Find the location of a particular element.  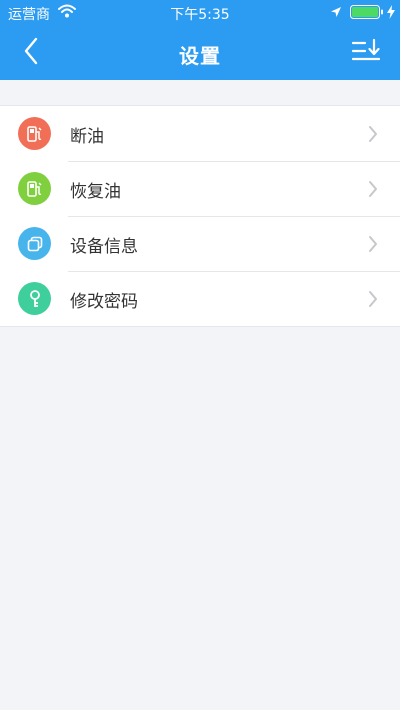

top-bar: 运营商 下午5:35 设置 is located at coordinates (200, 40).